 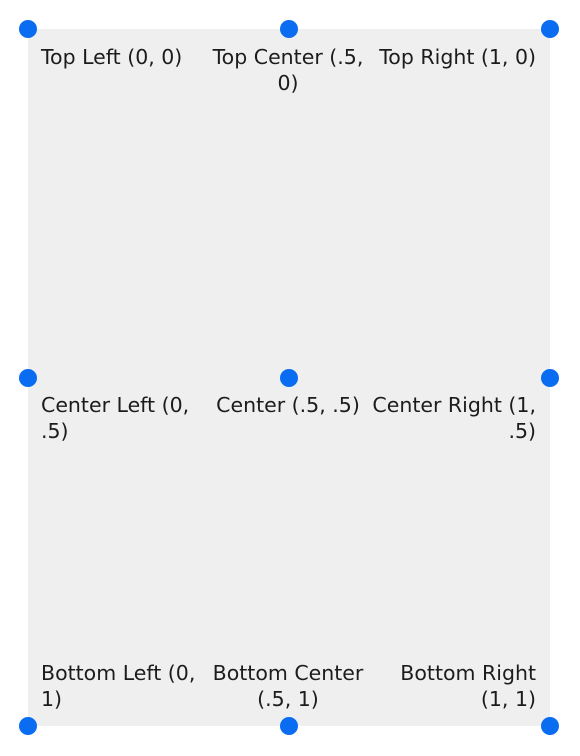 I want to click on anchor-dot-top-right, so click(x=550, y=29).